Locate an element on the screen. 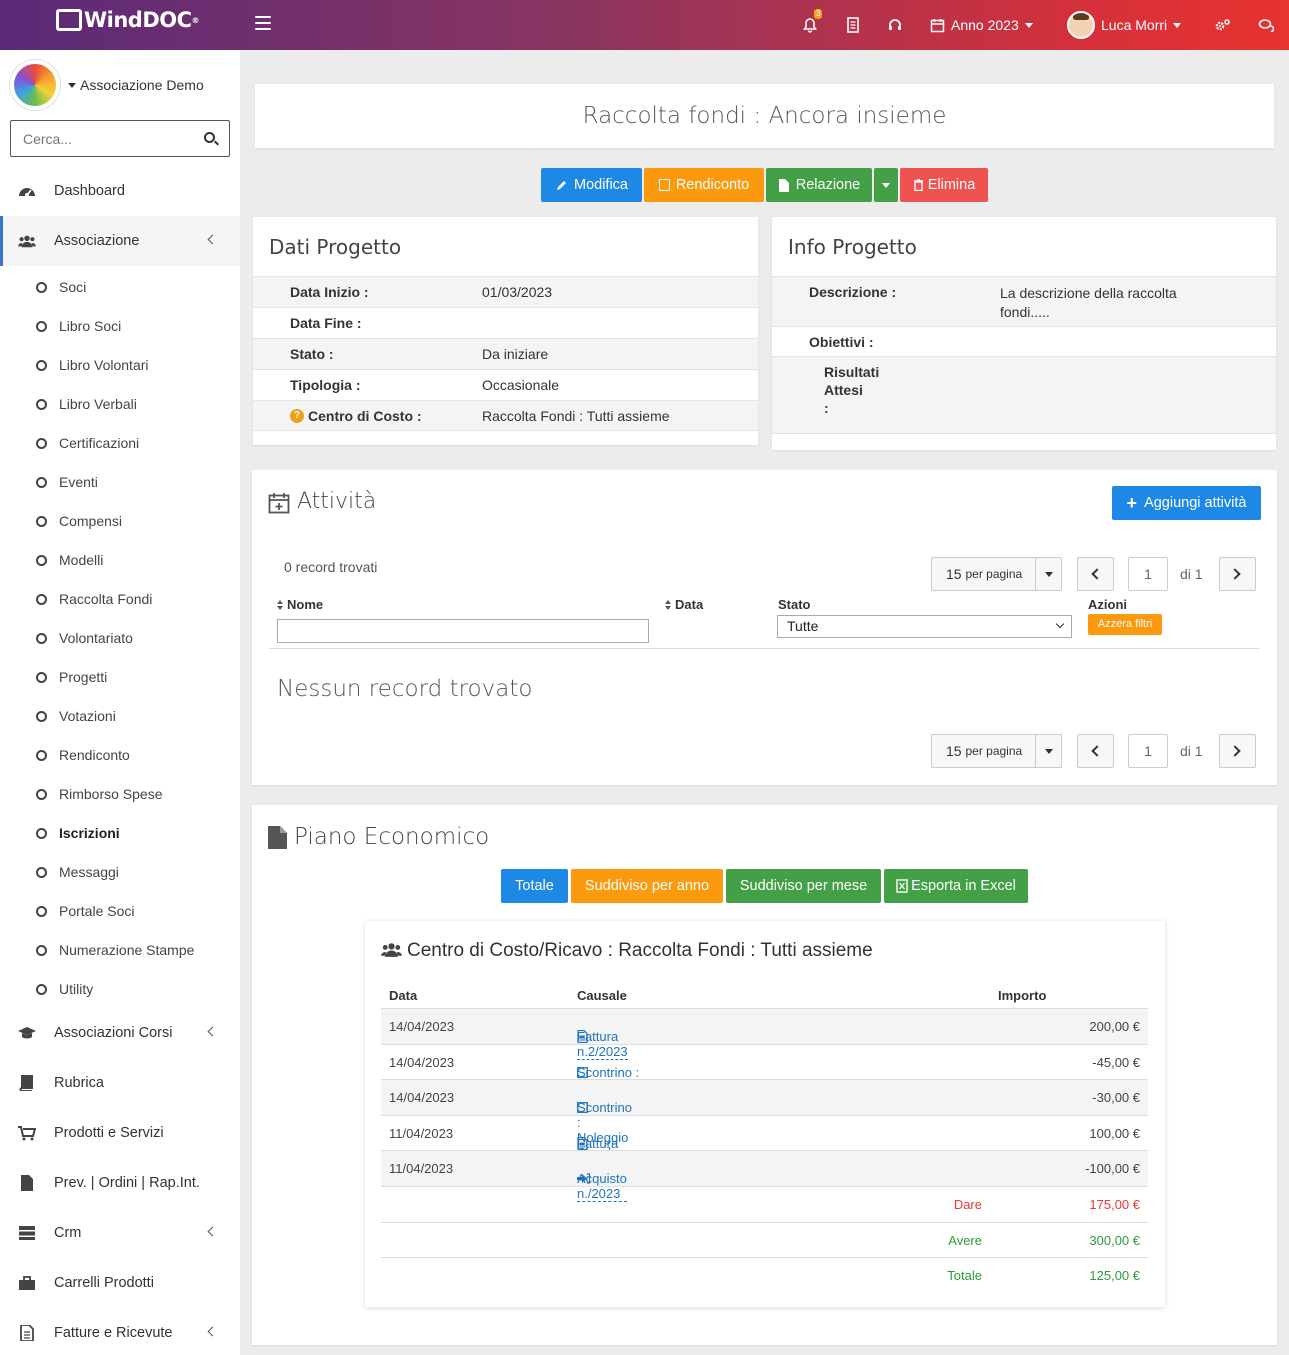  year-selector: Anno 2023 is located at coordinates (981, 25).